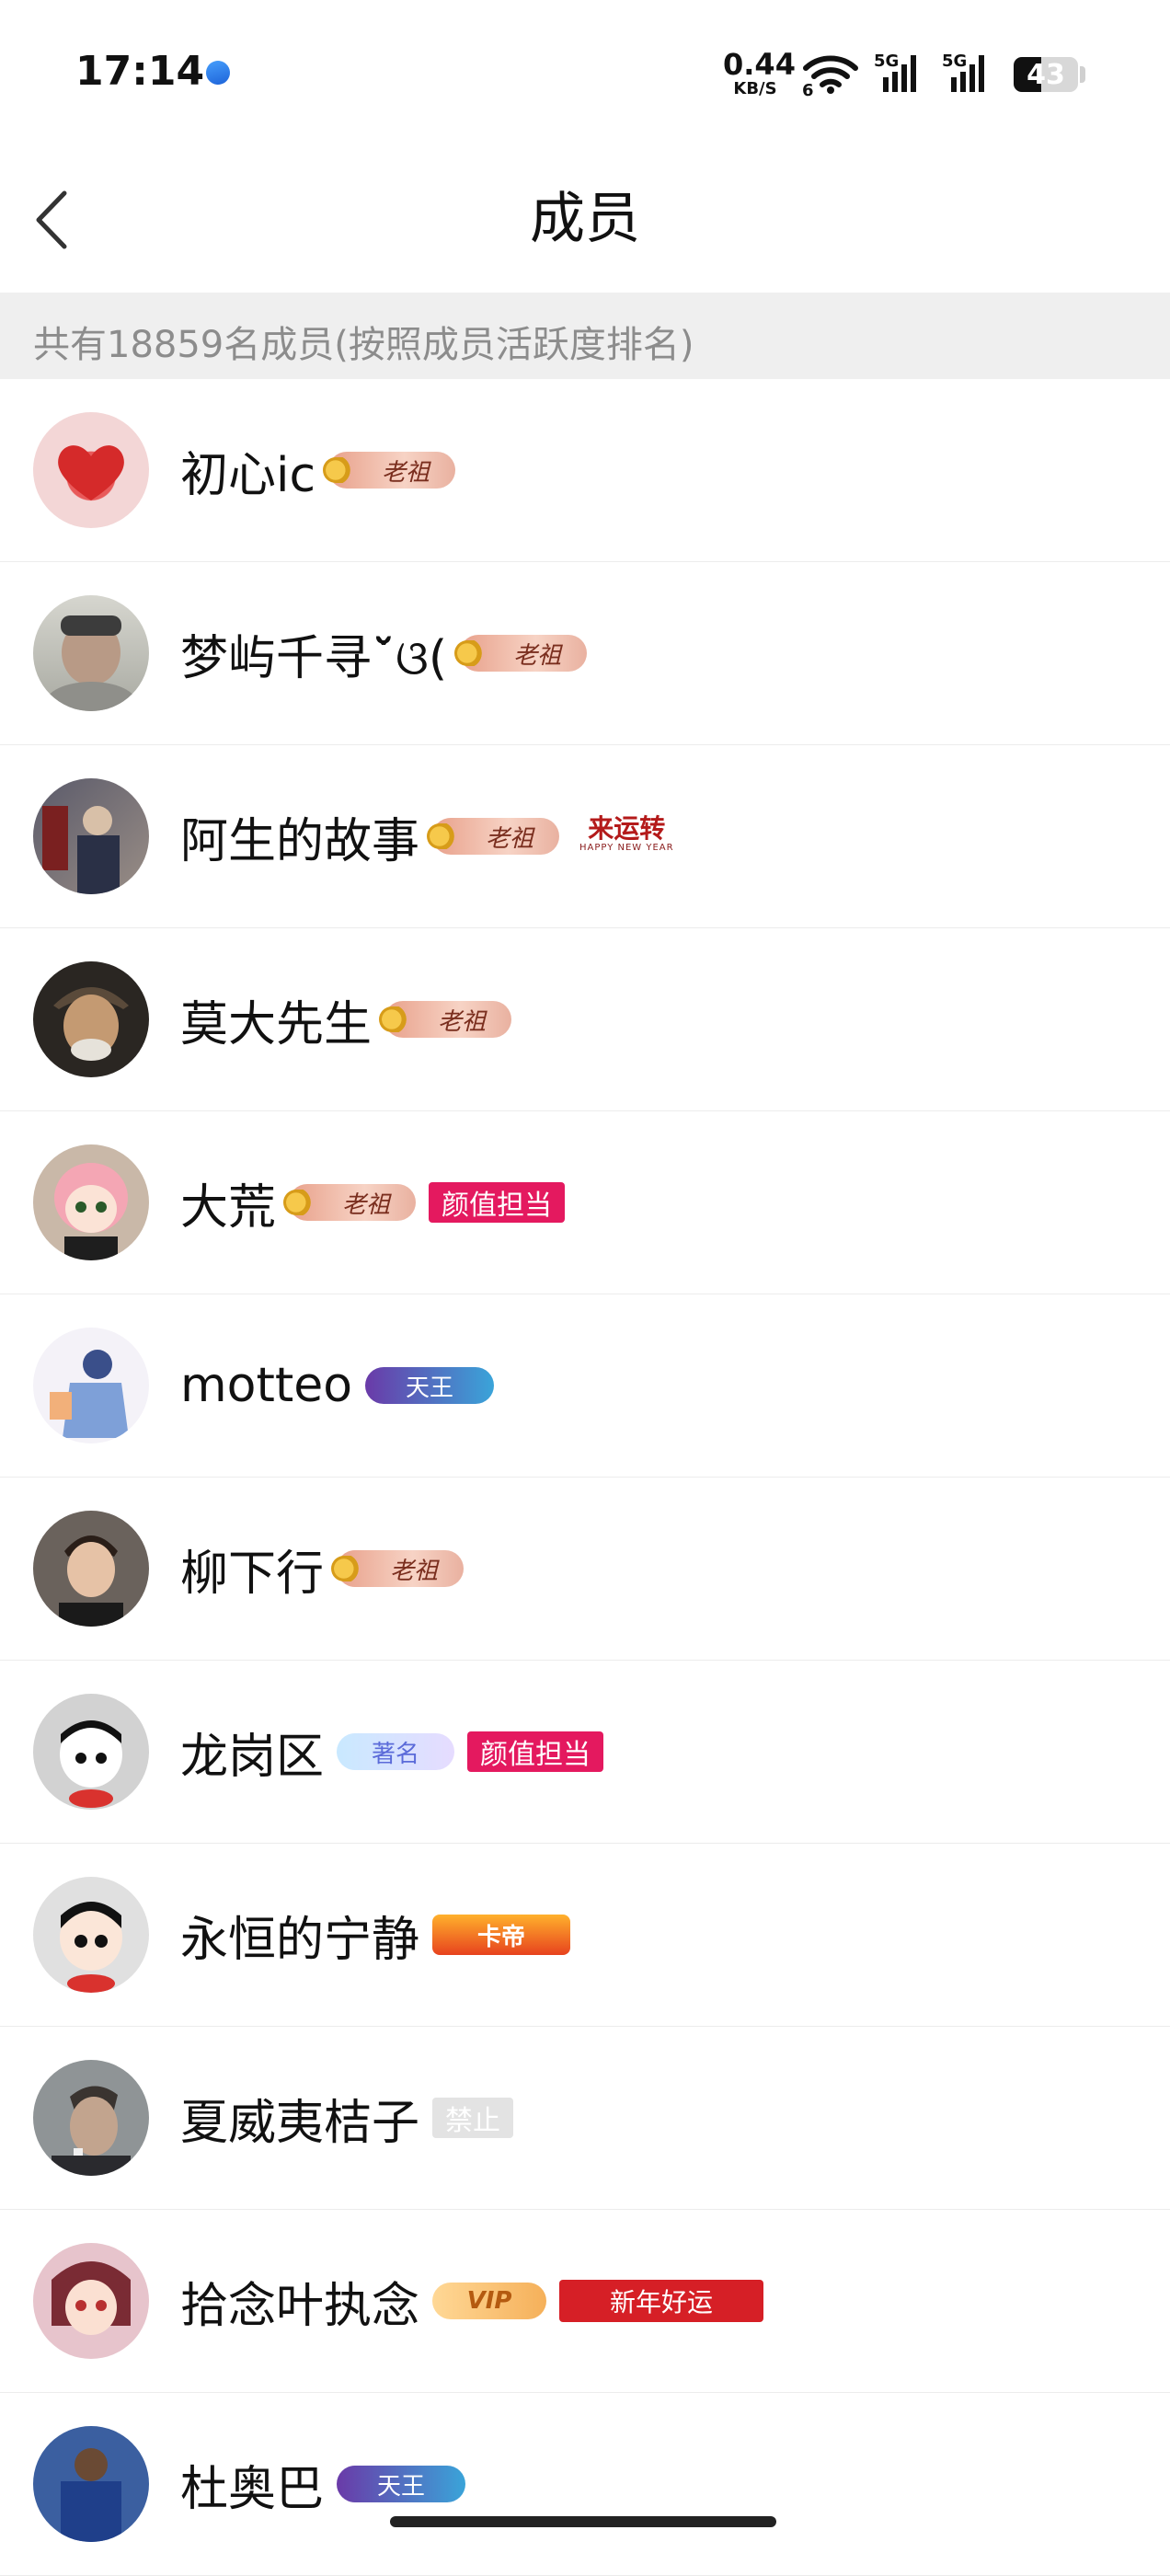 The height and width of the screenshot is (2576, 1170). I want to click on member-name: 柳下行, so click(252, 1574).